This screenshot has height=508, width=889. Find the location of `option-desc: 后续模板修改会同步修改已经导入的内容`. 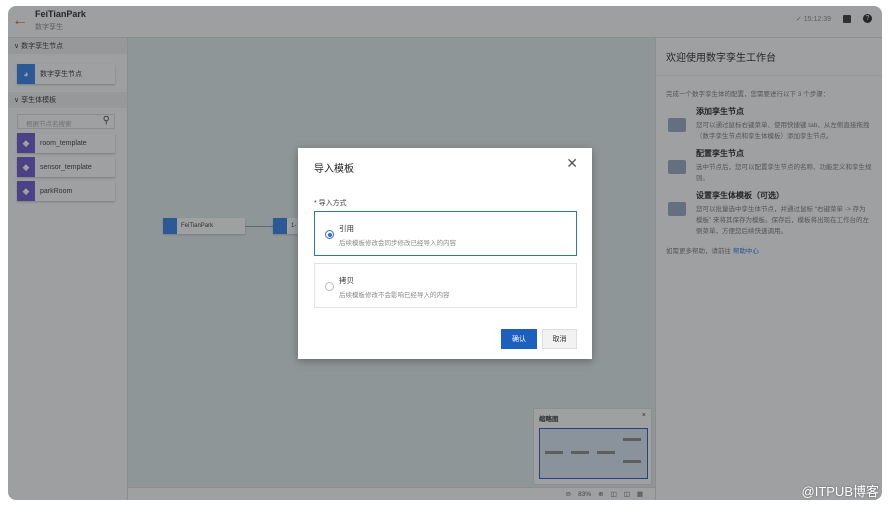

option-desc: 后续模板修改会同步修改已经导入的内容 is located at coordinates (397, 243).